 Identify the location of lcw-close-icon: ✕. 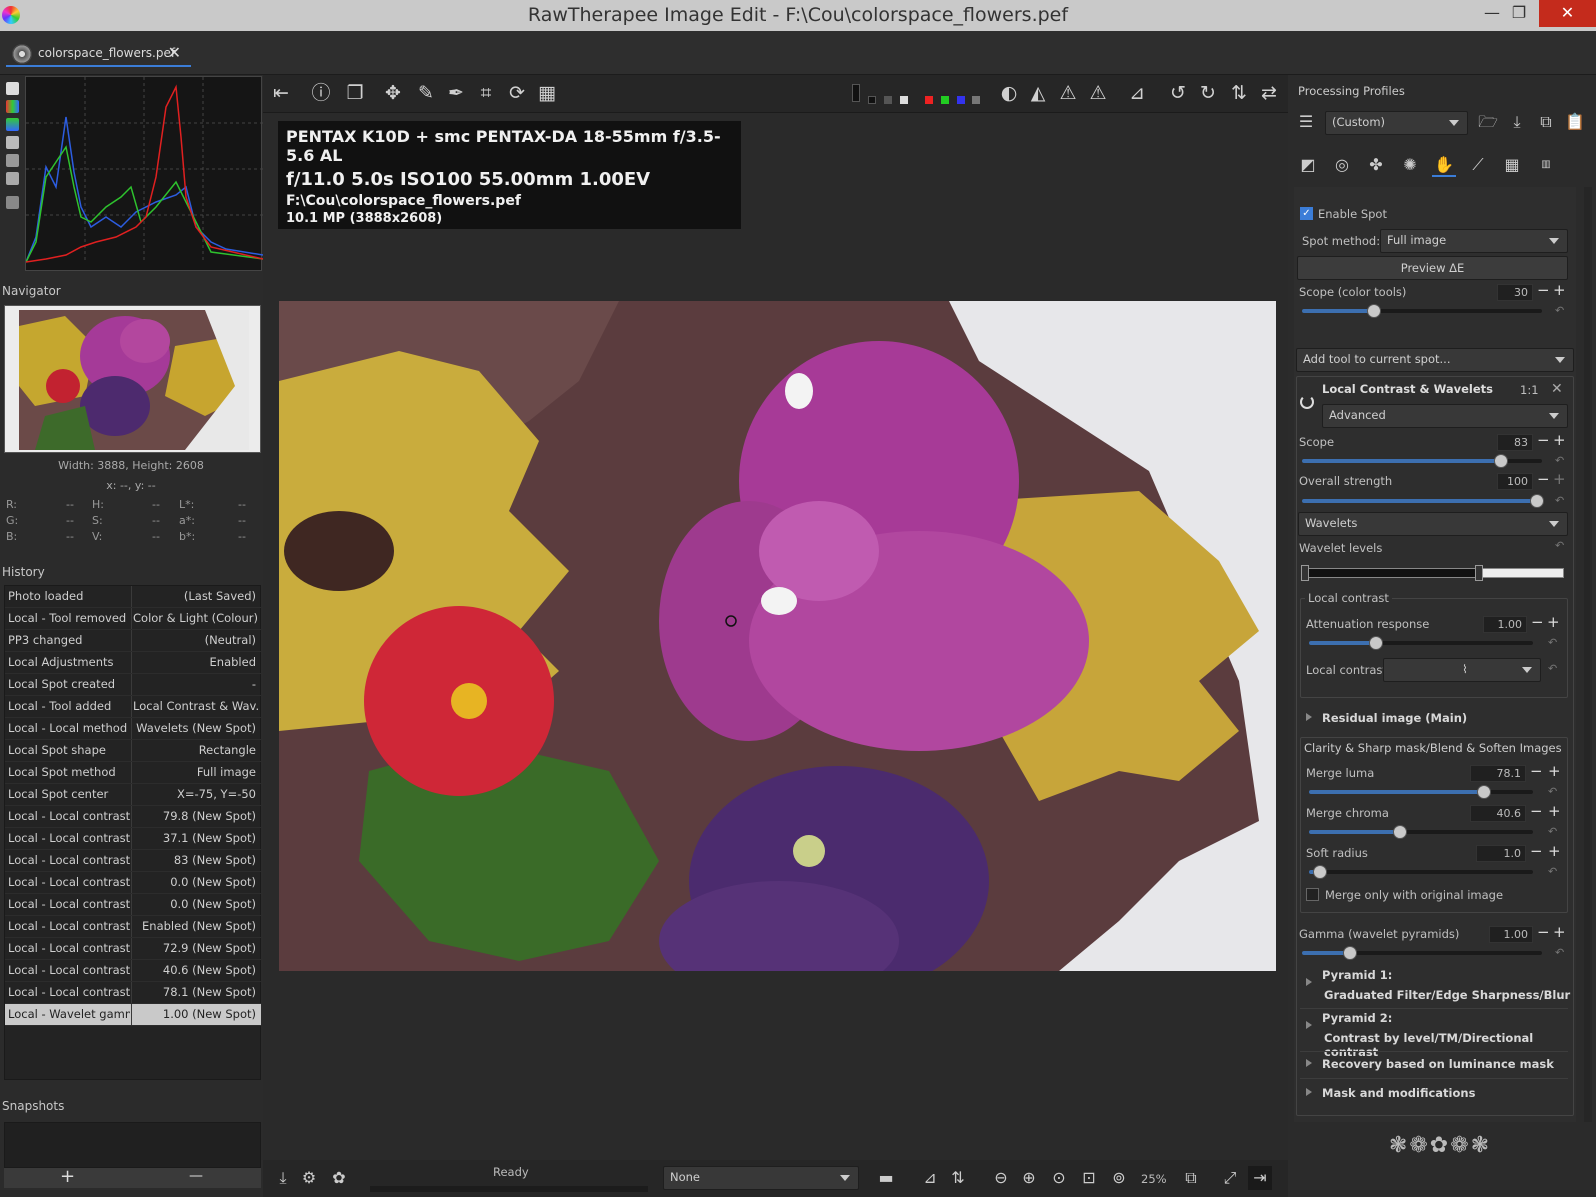
(1557, 389).